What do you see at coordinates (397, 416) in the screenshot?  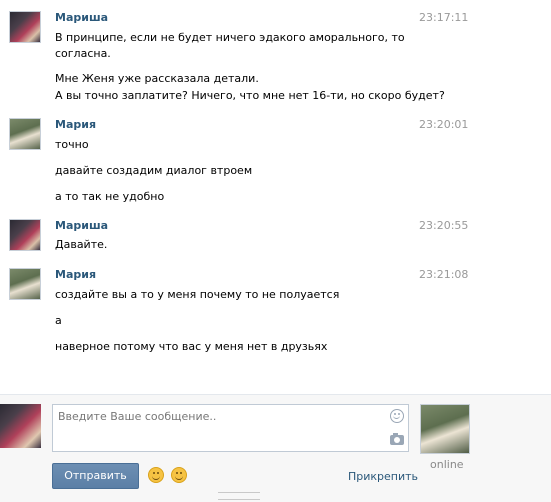 I see `smile-icon` at bounding box center [397, 416].